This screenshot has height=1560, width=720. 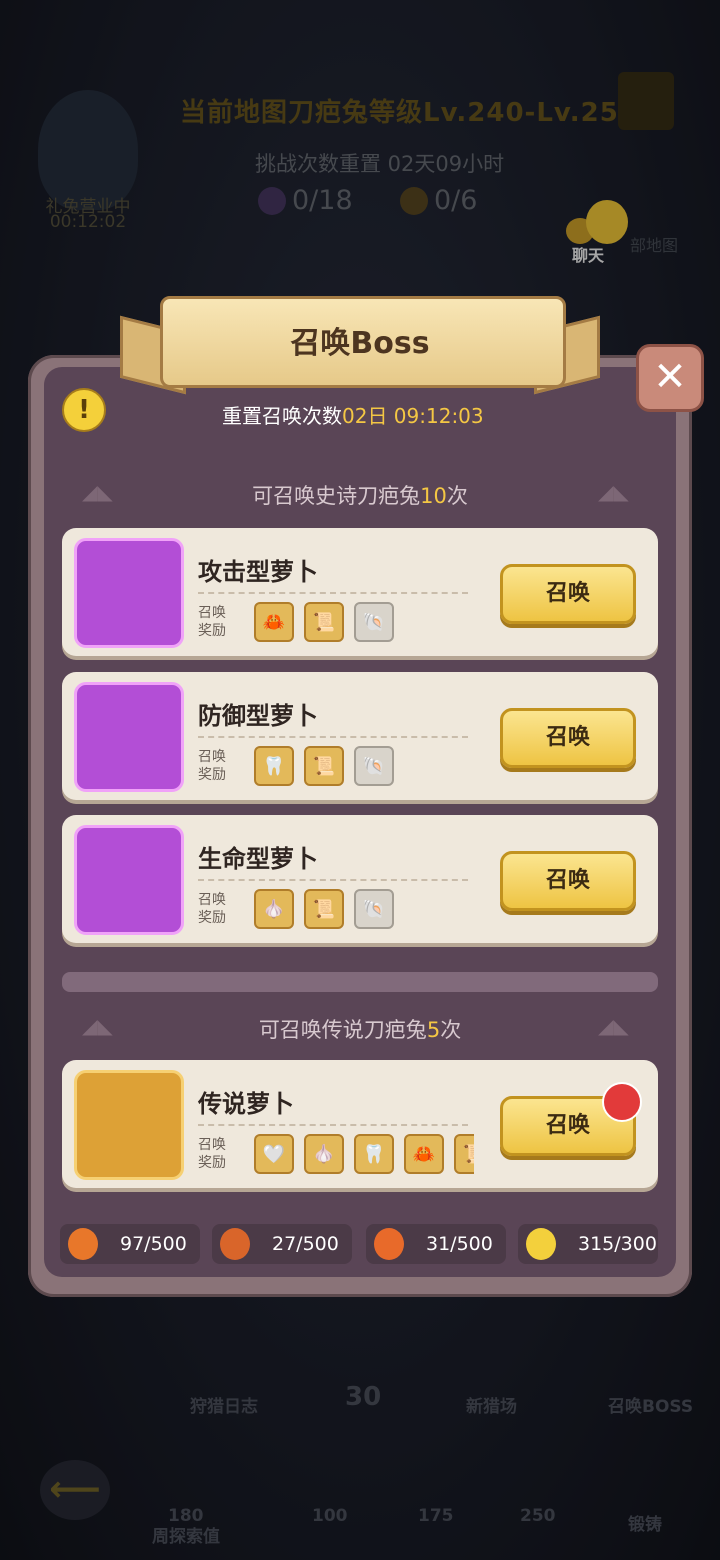 I want to click on reset-time: 02日 09:12:03, so click(x=413, y=416).